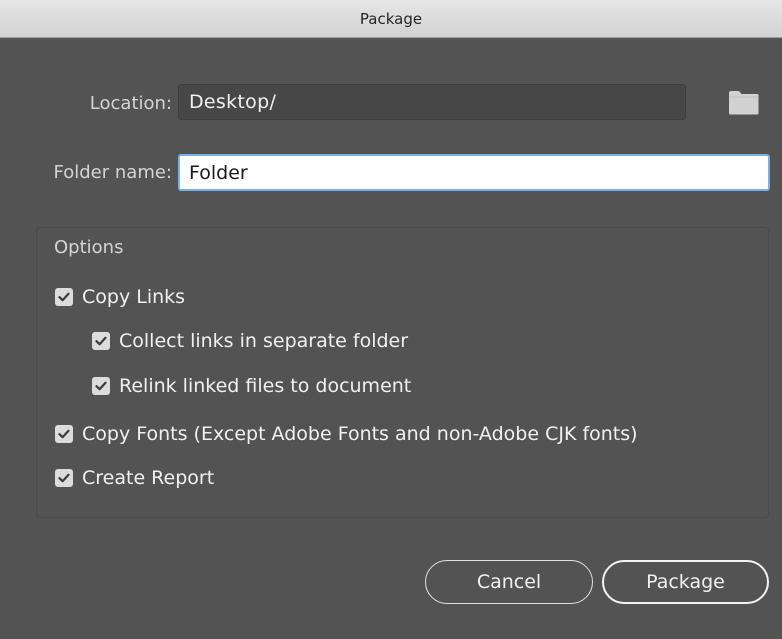  I want to click on location-label: Location:, so click(130, 103).